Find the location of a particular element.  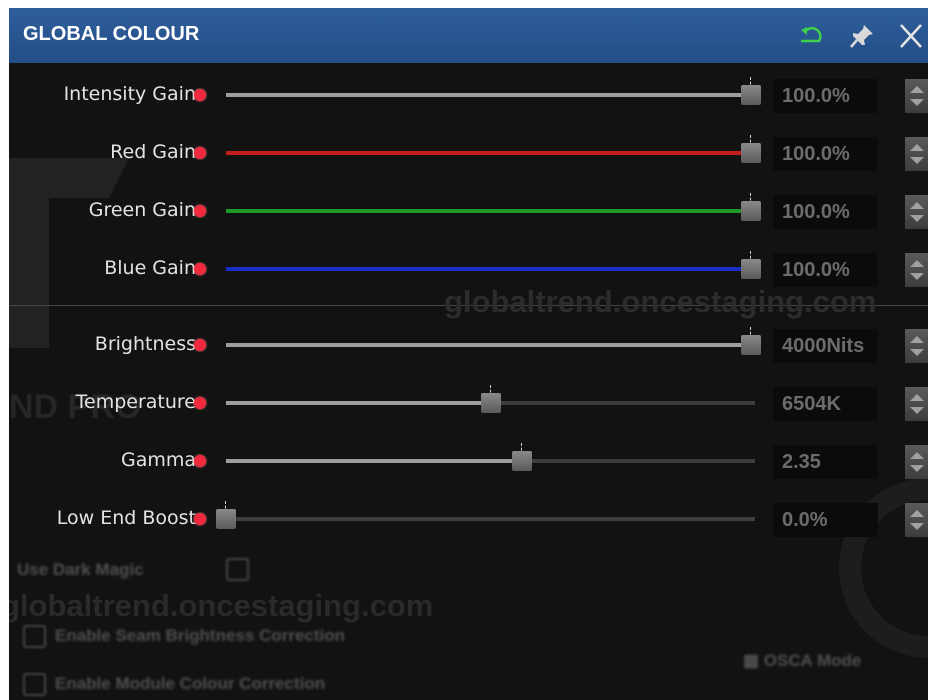

red-gain-slider-fill is located at coordinates (490, 153).